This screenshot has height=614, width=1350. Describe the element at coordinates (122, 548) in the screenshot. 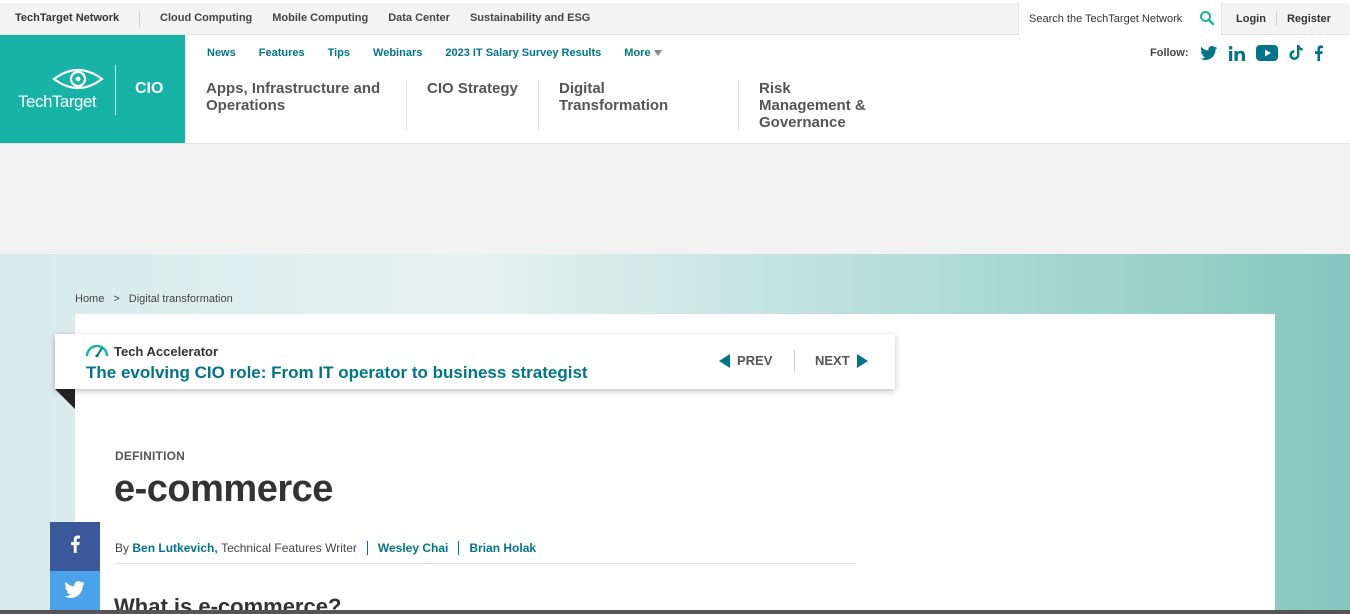

I see `byline-by: By` at that location.